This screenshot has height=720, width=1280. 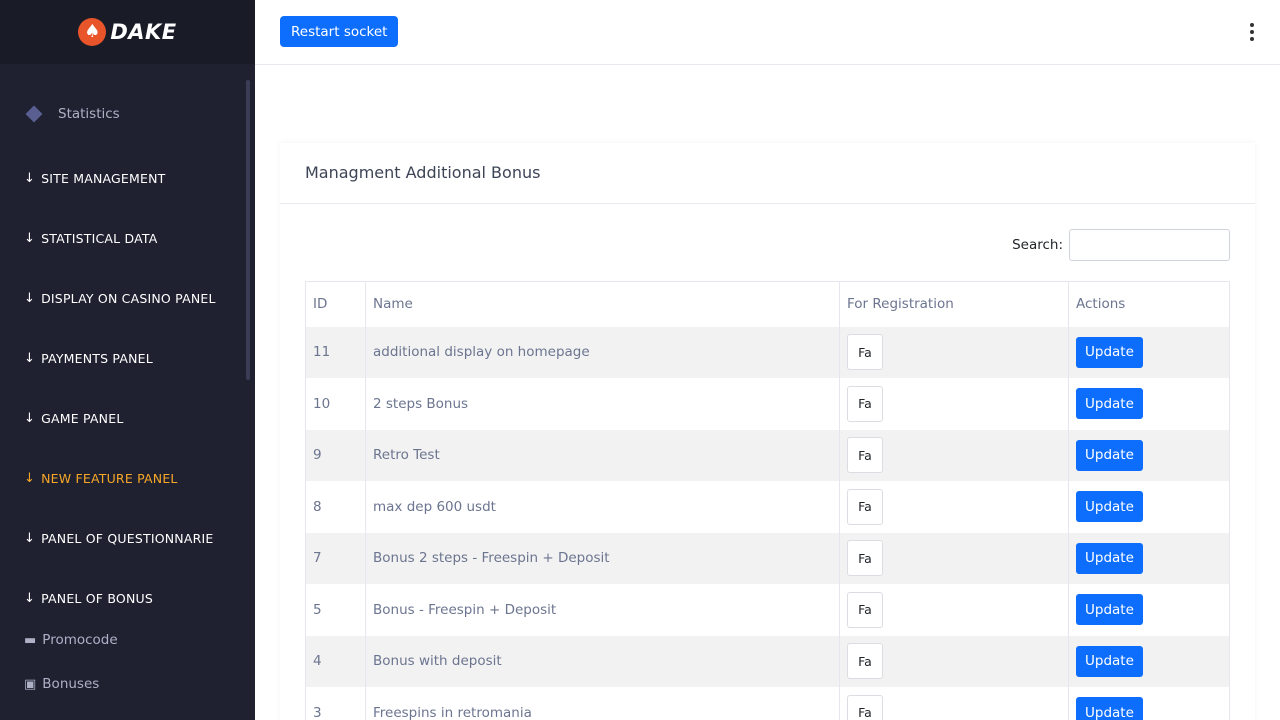 I want to click on cell-id: 4, so click(x=335, y=661).